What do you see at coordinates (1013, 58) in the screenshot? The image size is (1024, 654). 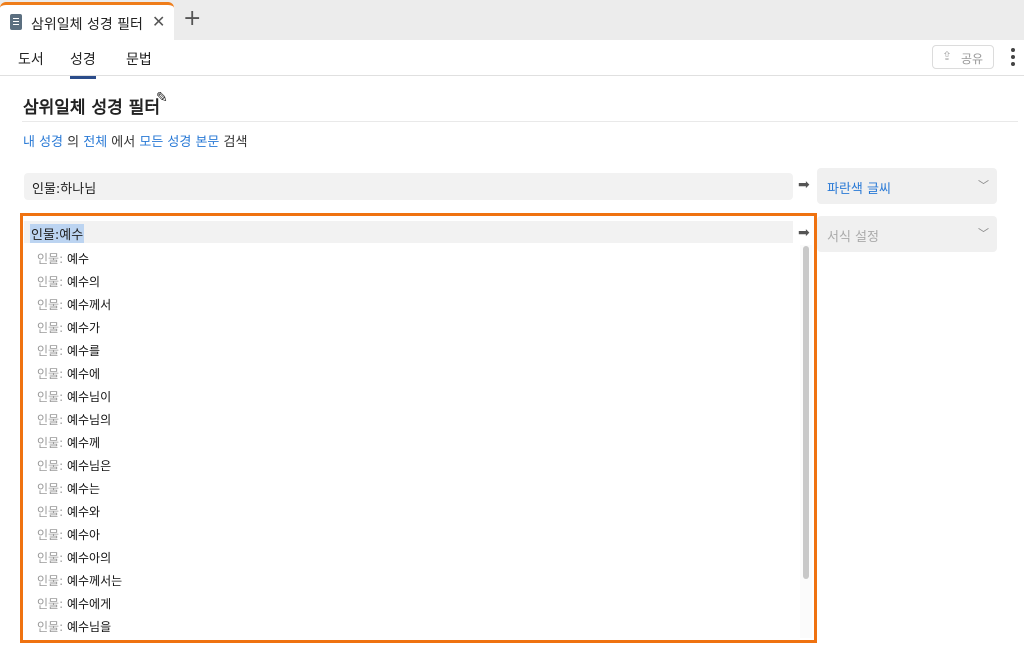 I see `kebab-menu-icon` at bounding box center [1013, 58].